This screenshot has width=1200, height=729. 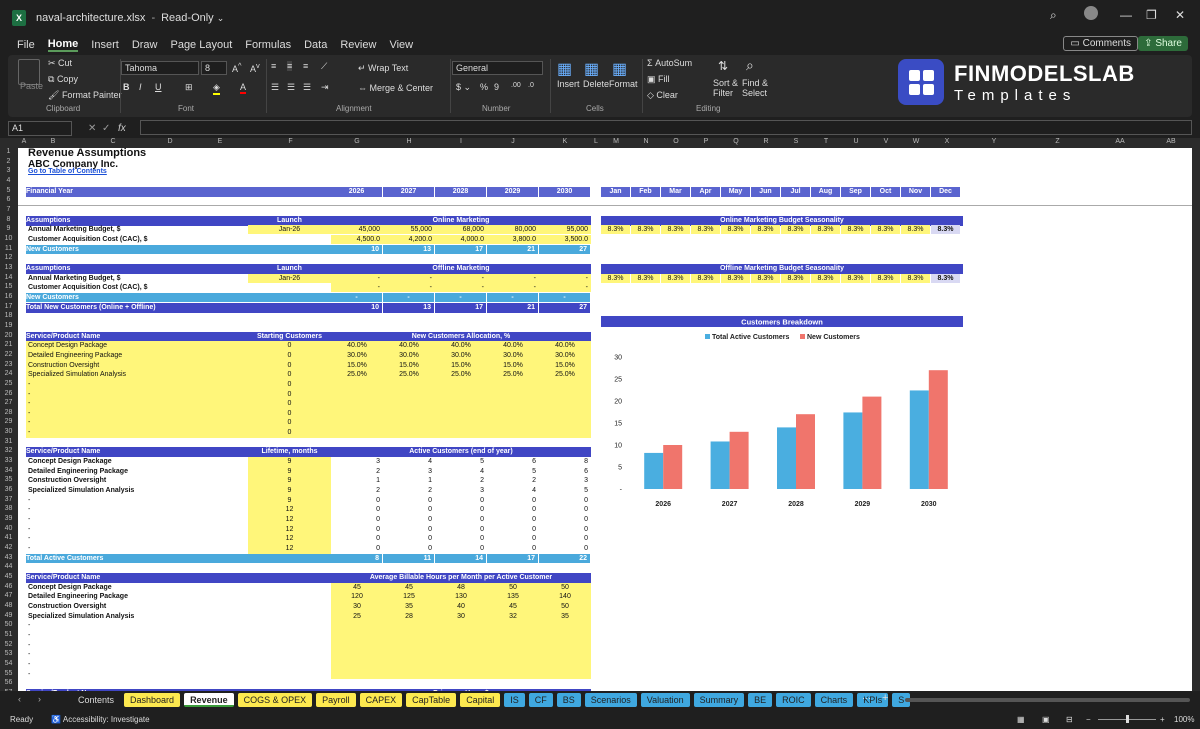 I want to click on row-header: 38, so click(x=8, y=508).